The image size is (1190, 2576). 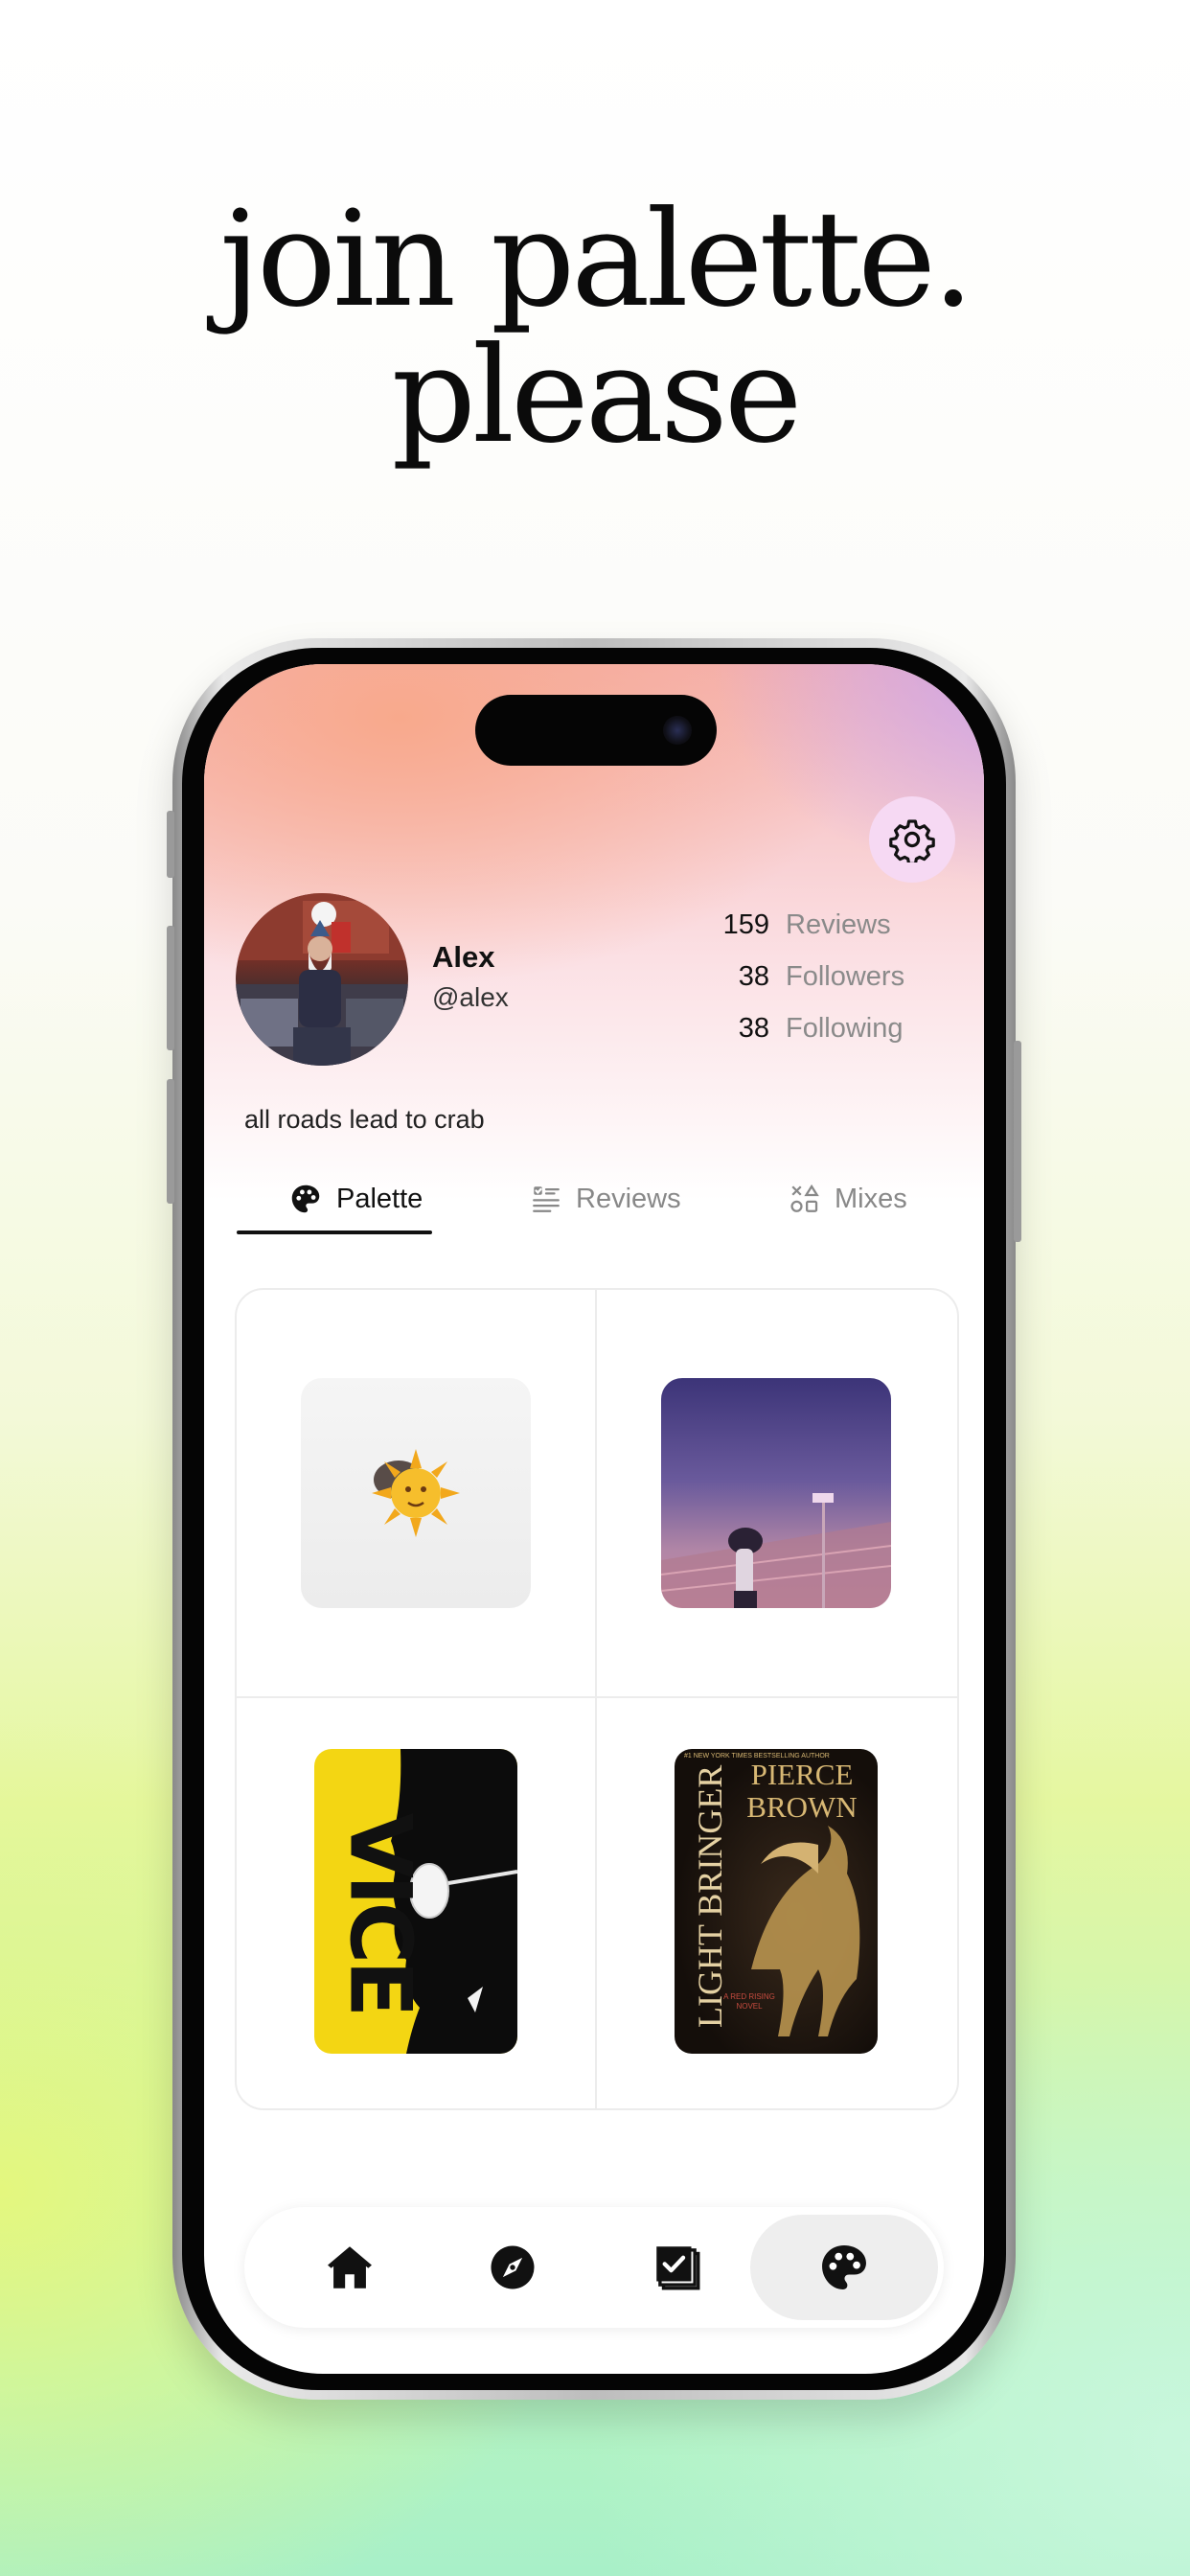 What do you see at coordinates (471, 997) in the screenshot?
I see `profile-handle: @alex` at bounding box center [471, 997].